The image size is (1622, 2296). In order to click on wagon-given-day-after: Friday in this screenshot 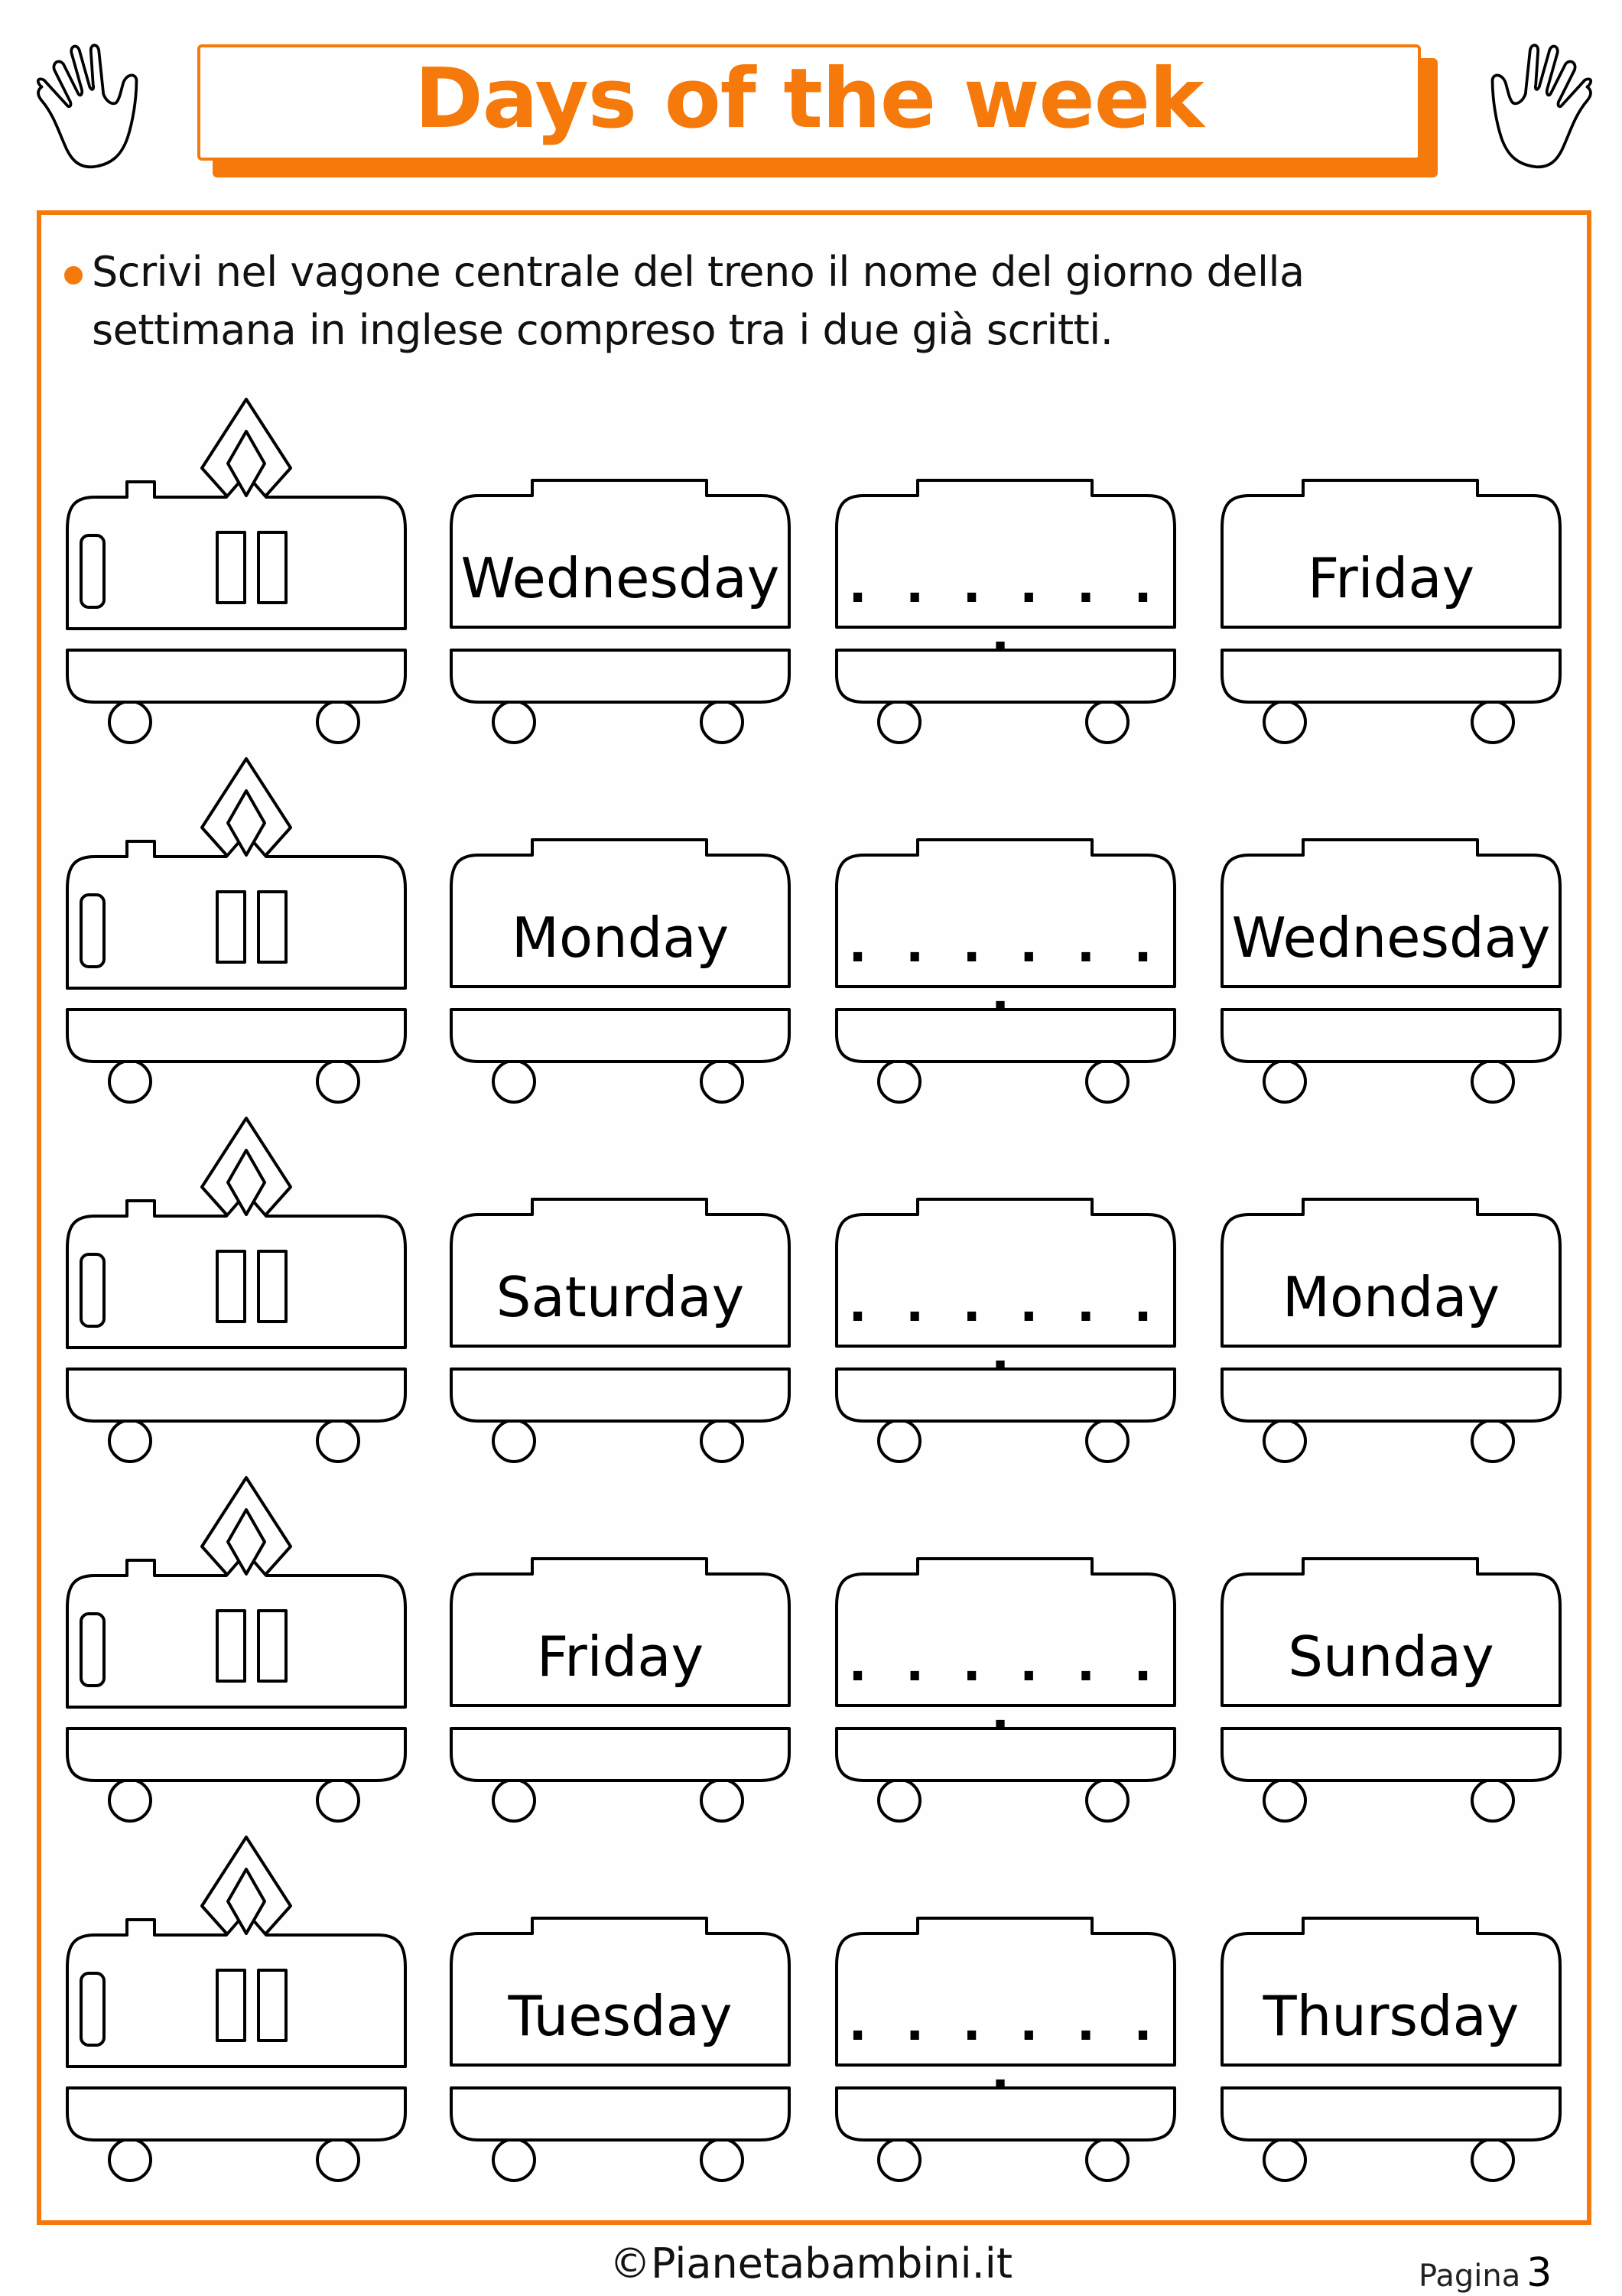, I will do `click(1399, 574)`.